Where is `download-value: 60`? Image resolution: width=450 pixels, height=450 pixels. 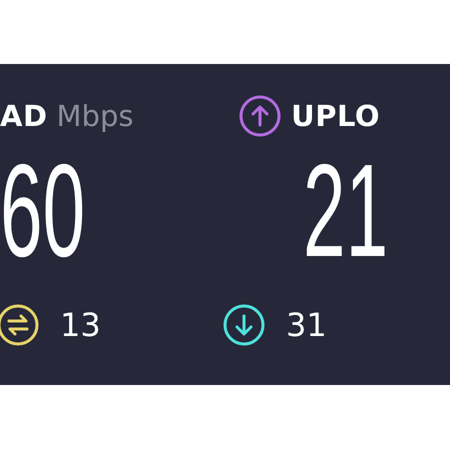 download-value: 60 is located at coordinates (43, 211).